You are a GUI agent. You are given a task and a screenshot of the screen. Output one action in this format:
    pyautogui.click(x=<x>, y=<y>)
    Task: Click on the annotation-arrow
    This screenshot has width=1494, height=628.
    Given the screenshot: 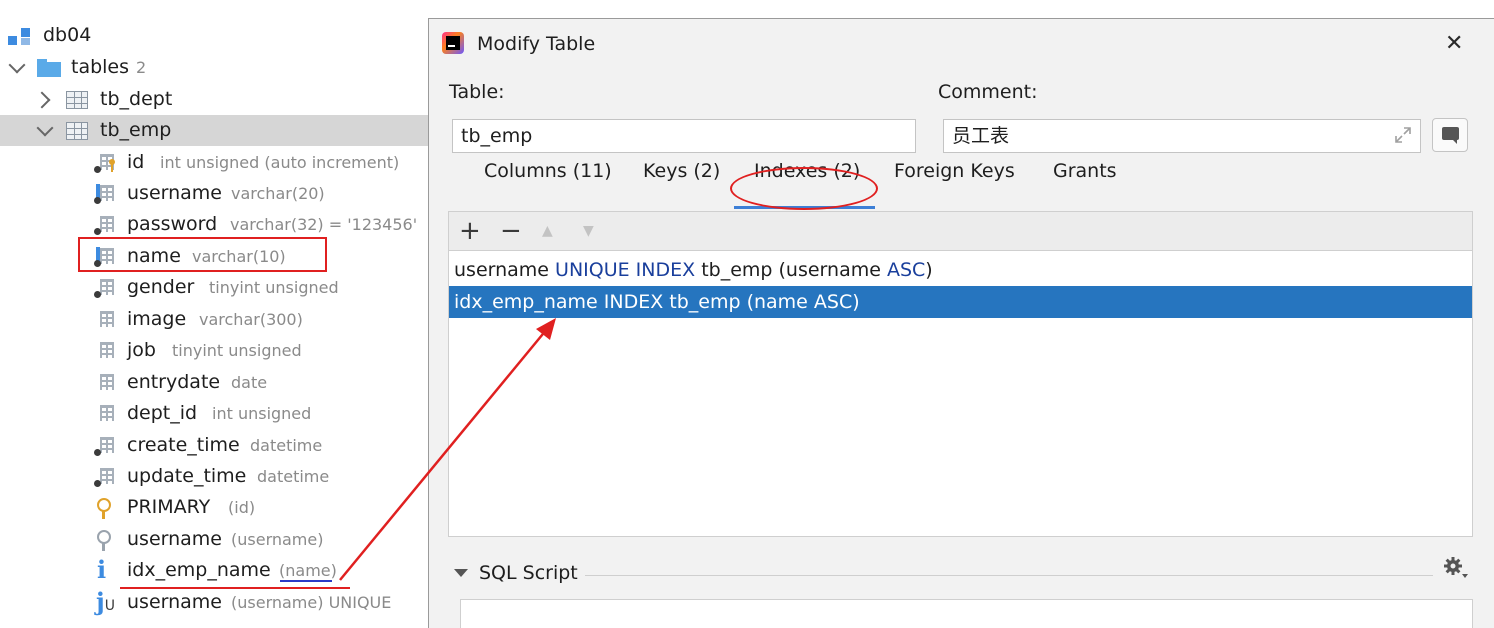 What is the action you would take?
    pyautogui.click(x=447, y=449)
    